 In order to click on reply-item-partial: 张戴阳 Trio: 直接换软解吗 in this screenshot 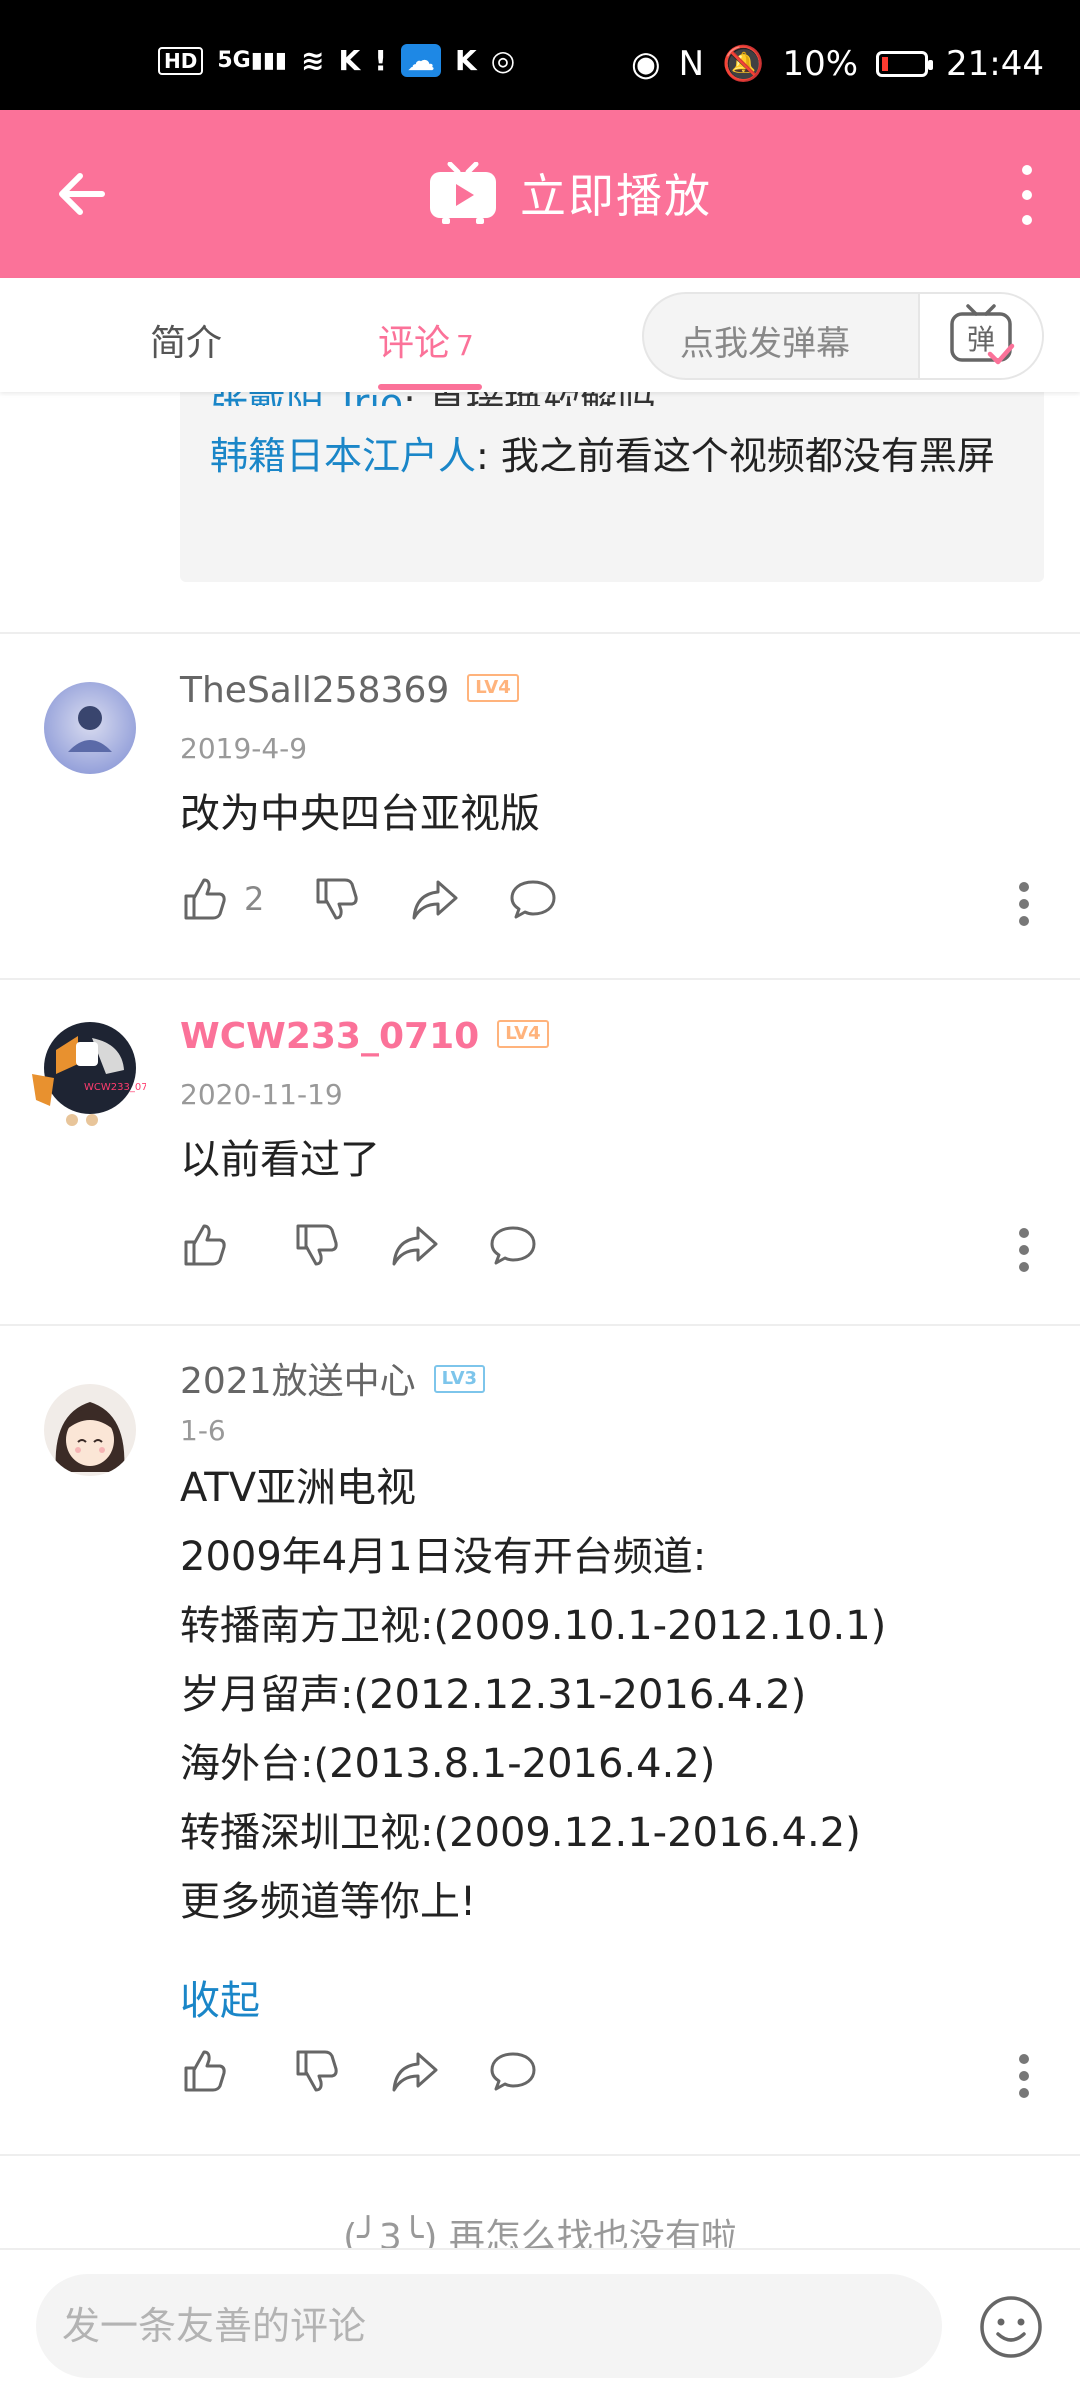, I will do `click(433, 399)`.